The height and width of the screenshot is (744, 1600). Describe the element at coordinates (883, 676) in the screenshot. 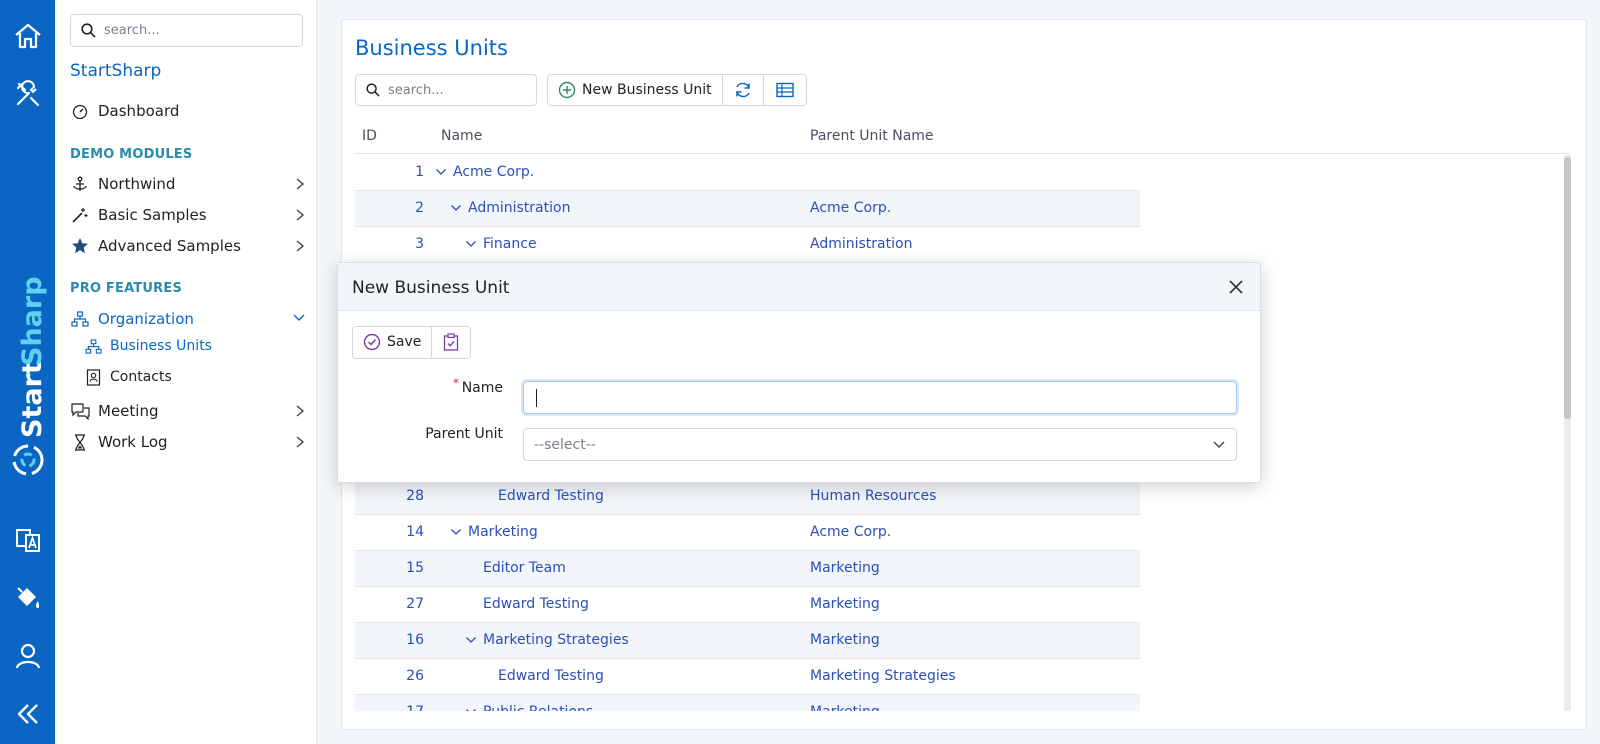

I see `row-parent: Marketing Strategies` at that location.